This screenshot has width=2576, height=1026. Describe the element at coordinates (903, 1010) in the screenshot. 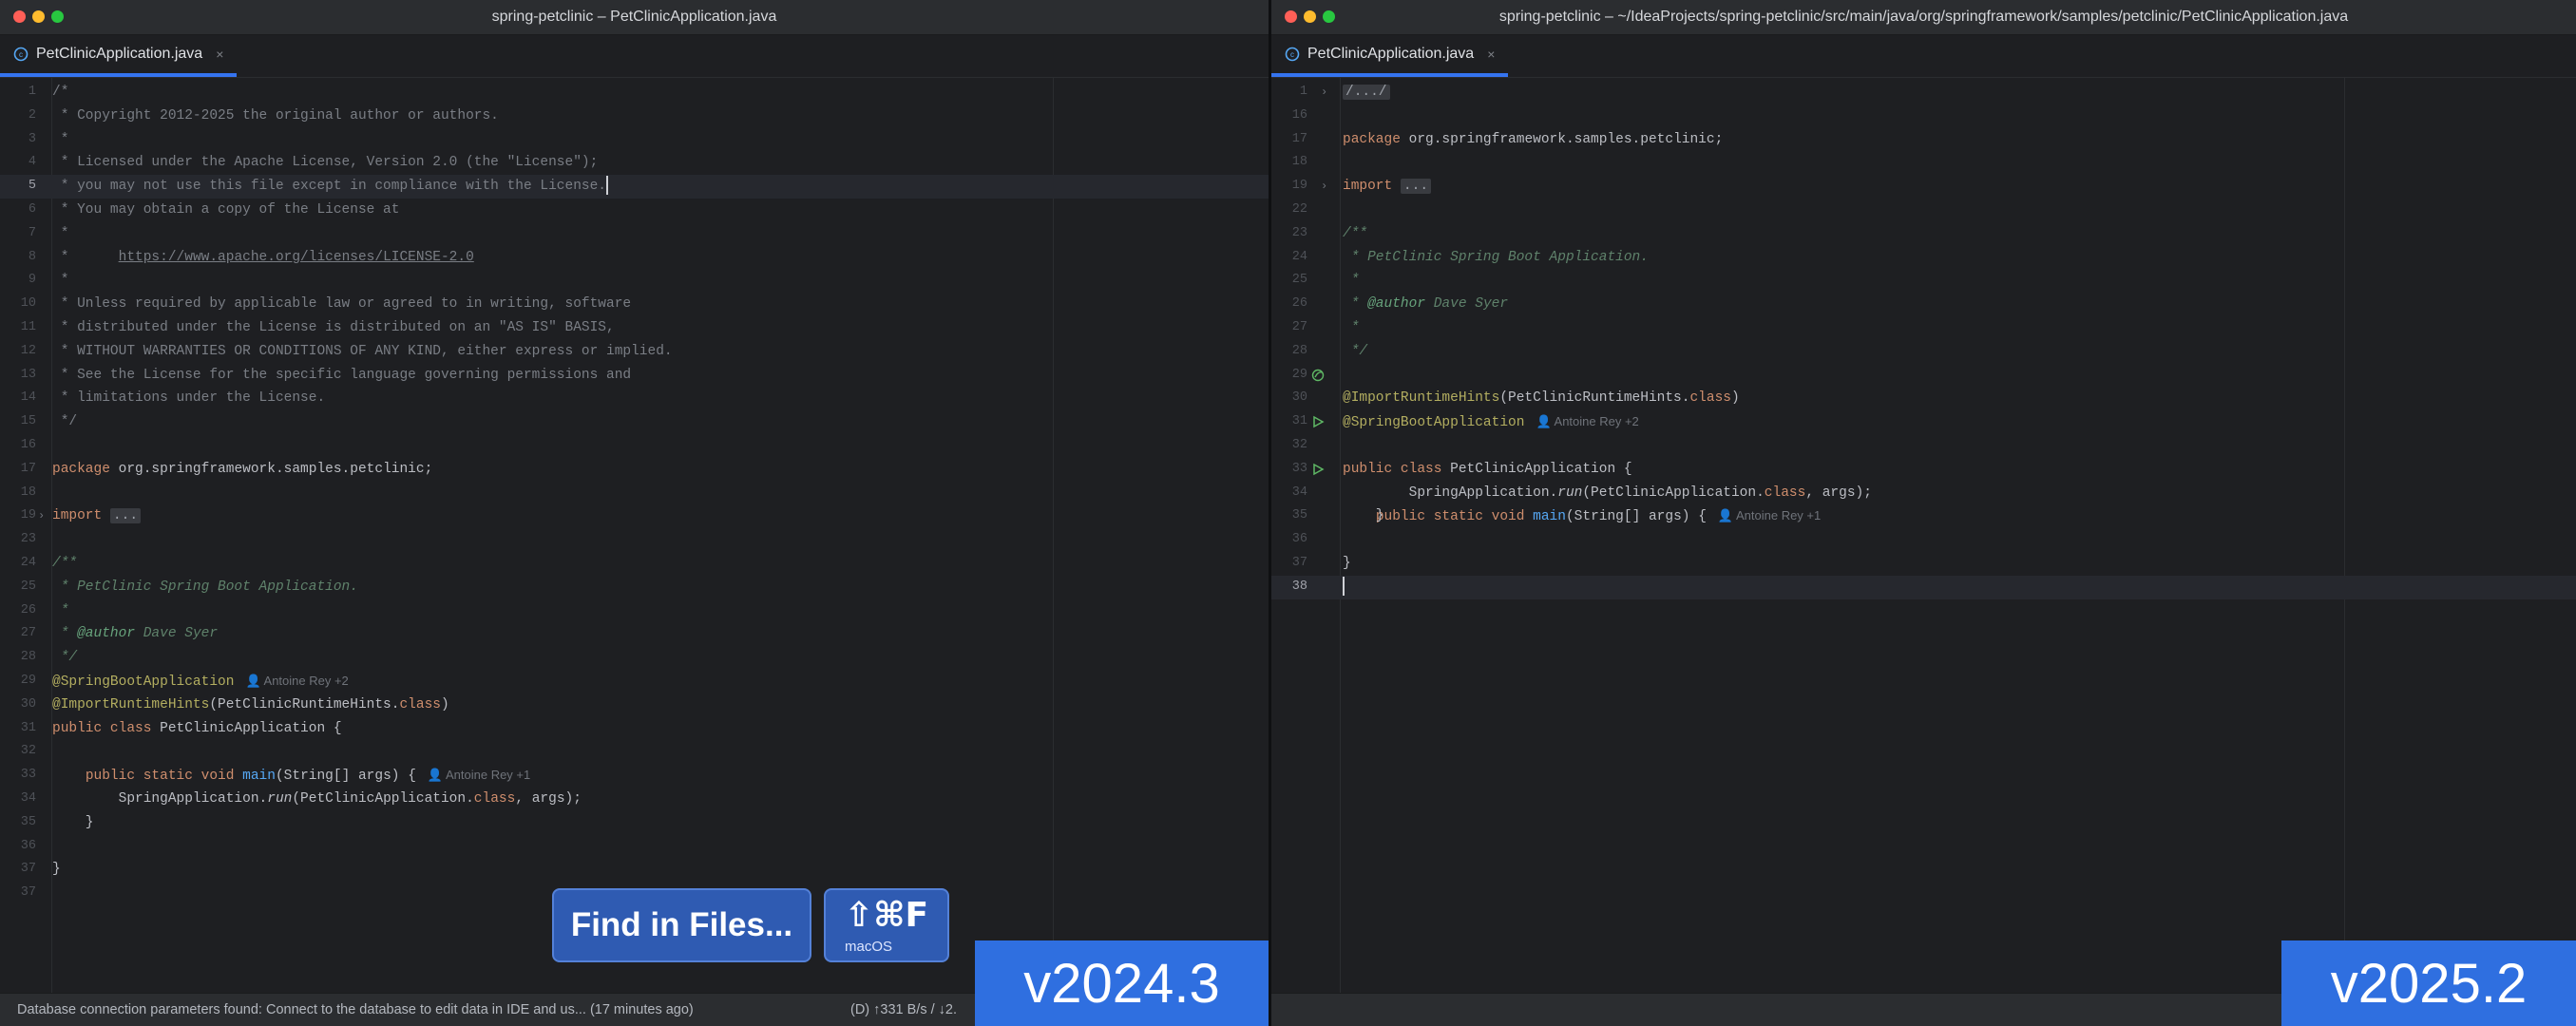

I see `status-network-indicator: (D) ↑331 B/s / ↓2.` at that location.